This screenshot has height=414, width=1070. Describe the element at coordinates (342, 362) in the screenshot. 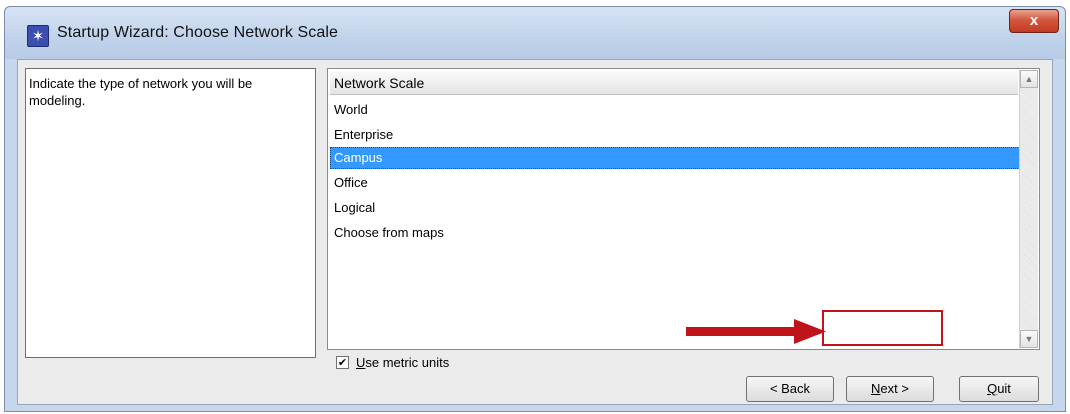

I see `metric-units-checkbox: ✔` at that location.